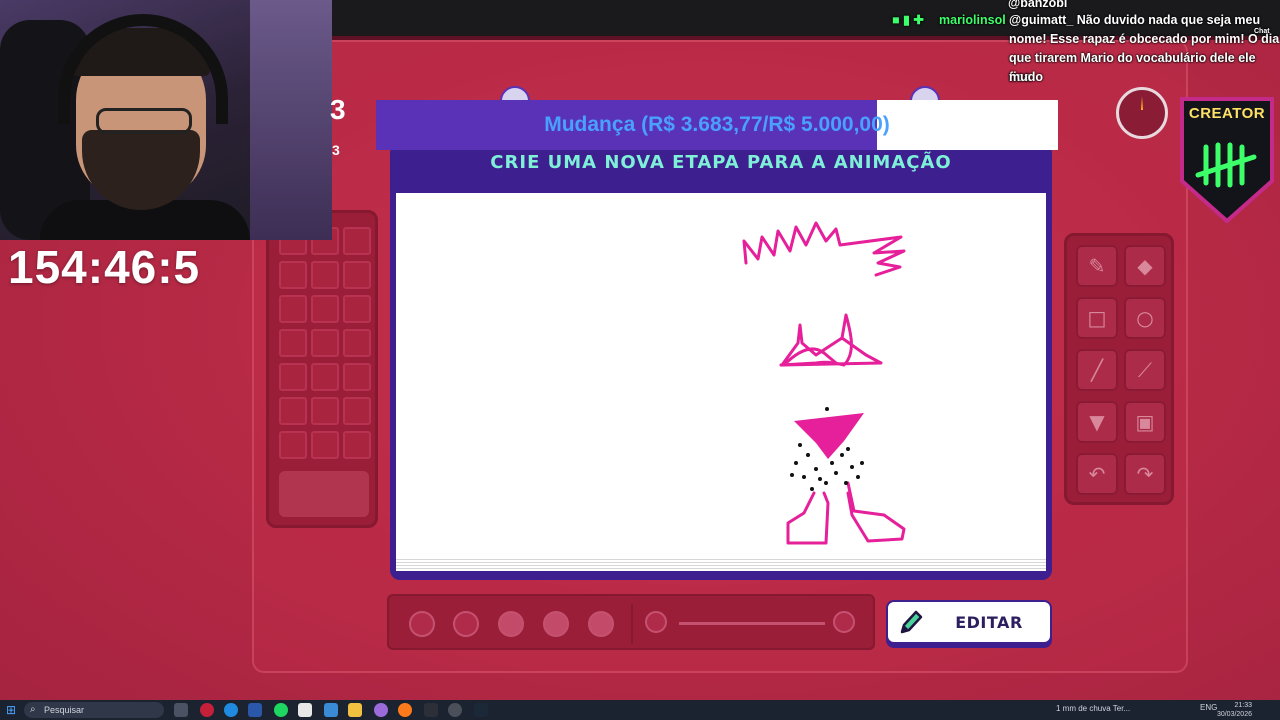 The height and width of the screenshot is (720, 1280). I want to click on color-palette, so click(322, 369).